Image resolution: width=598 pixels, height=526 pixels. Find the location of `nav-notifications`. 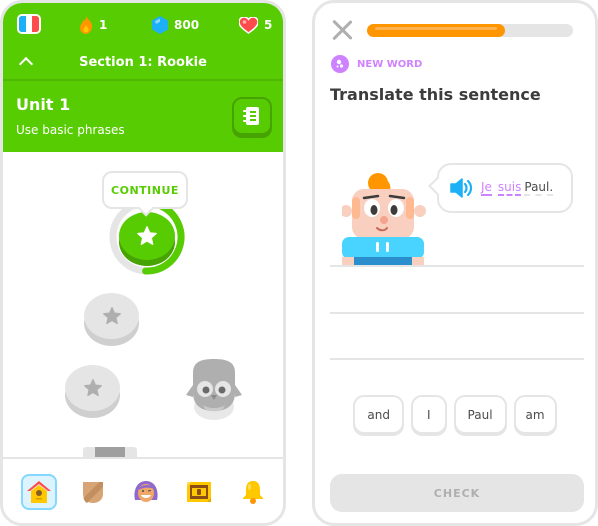

nav-notifications is located at coordinates (253, 492).